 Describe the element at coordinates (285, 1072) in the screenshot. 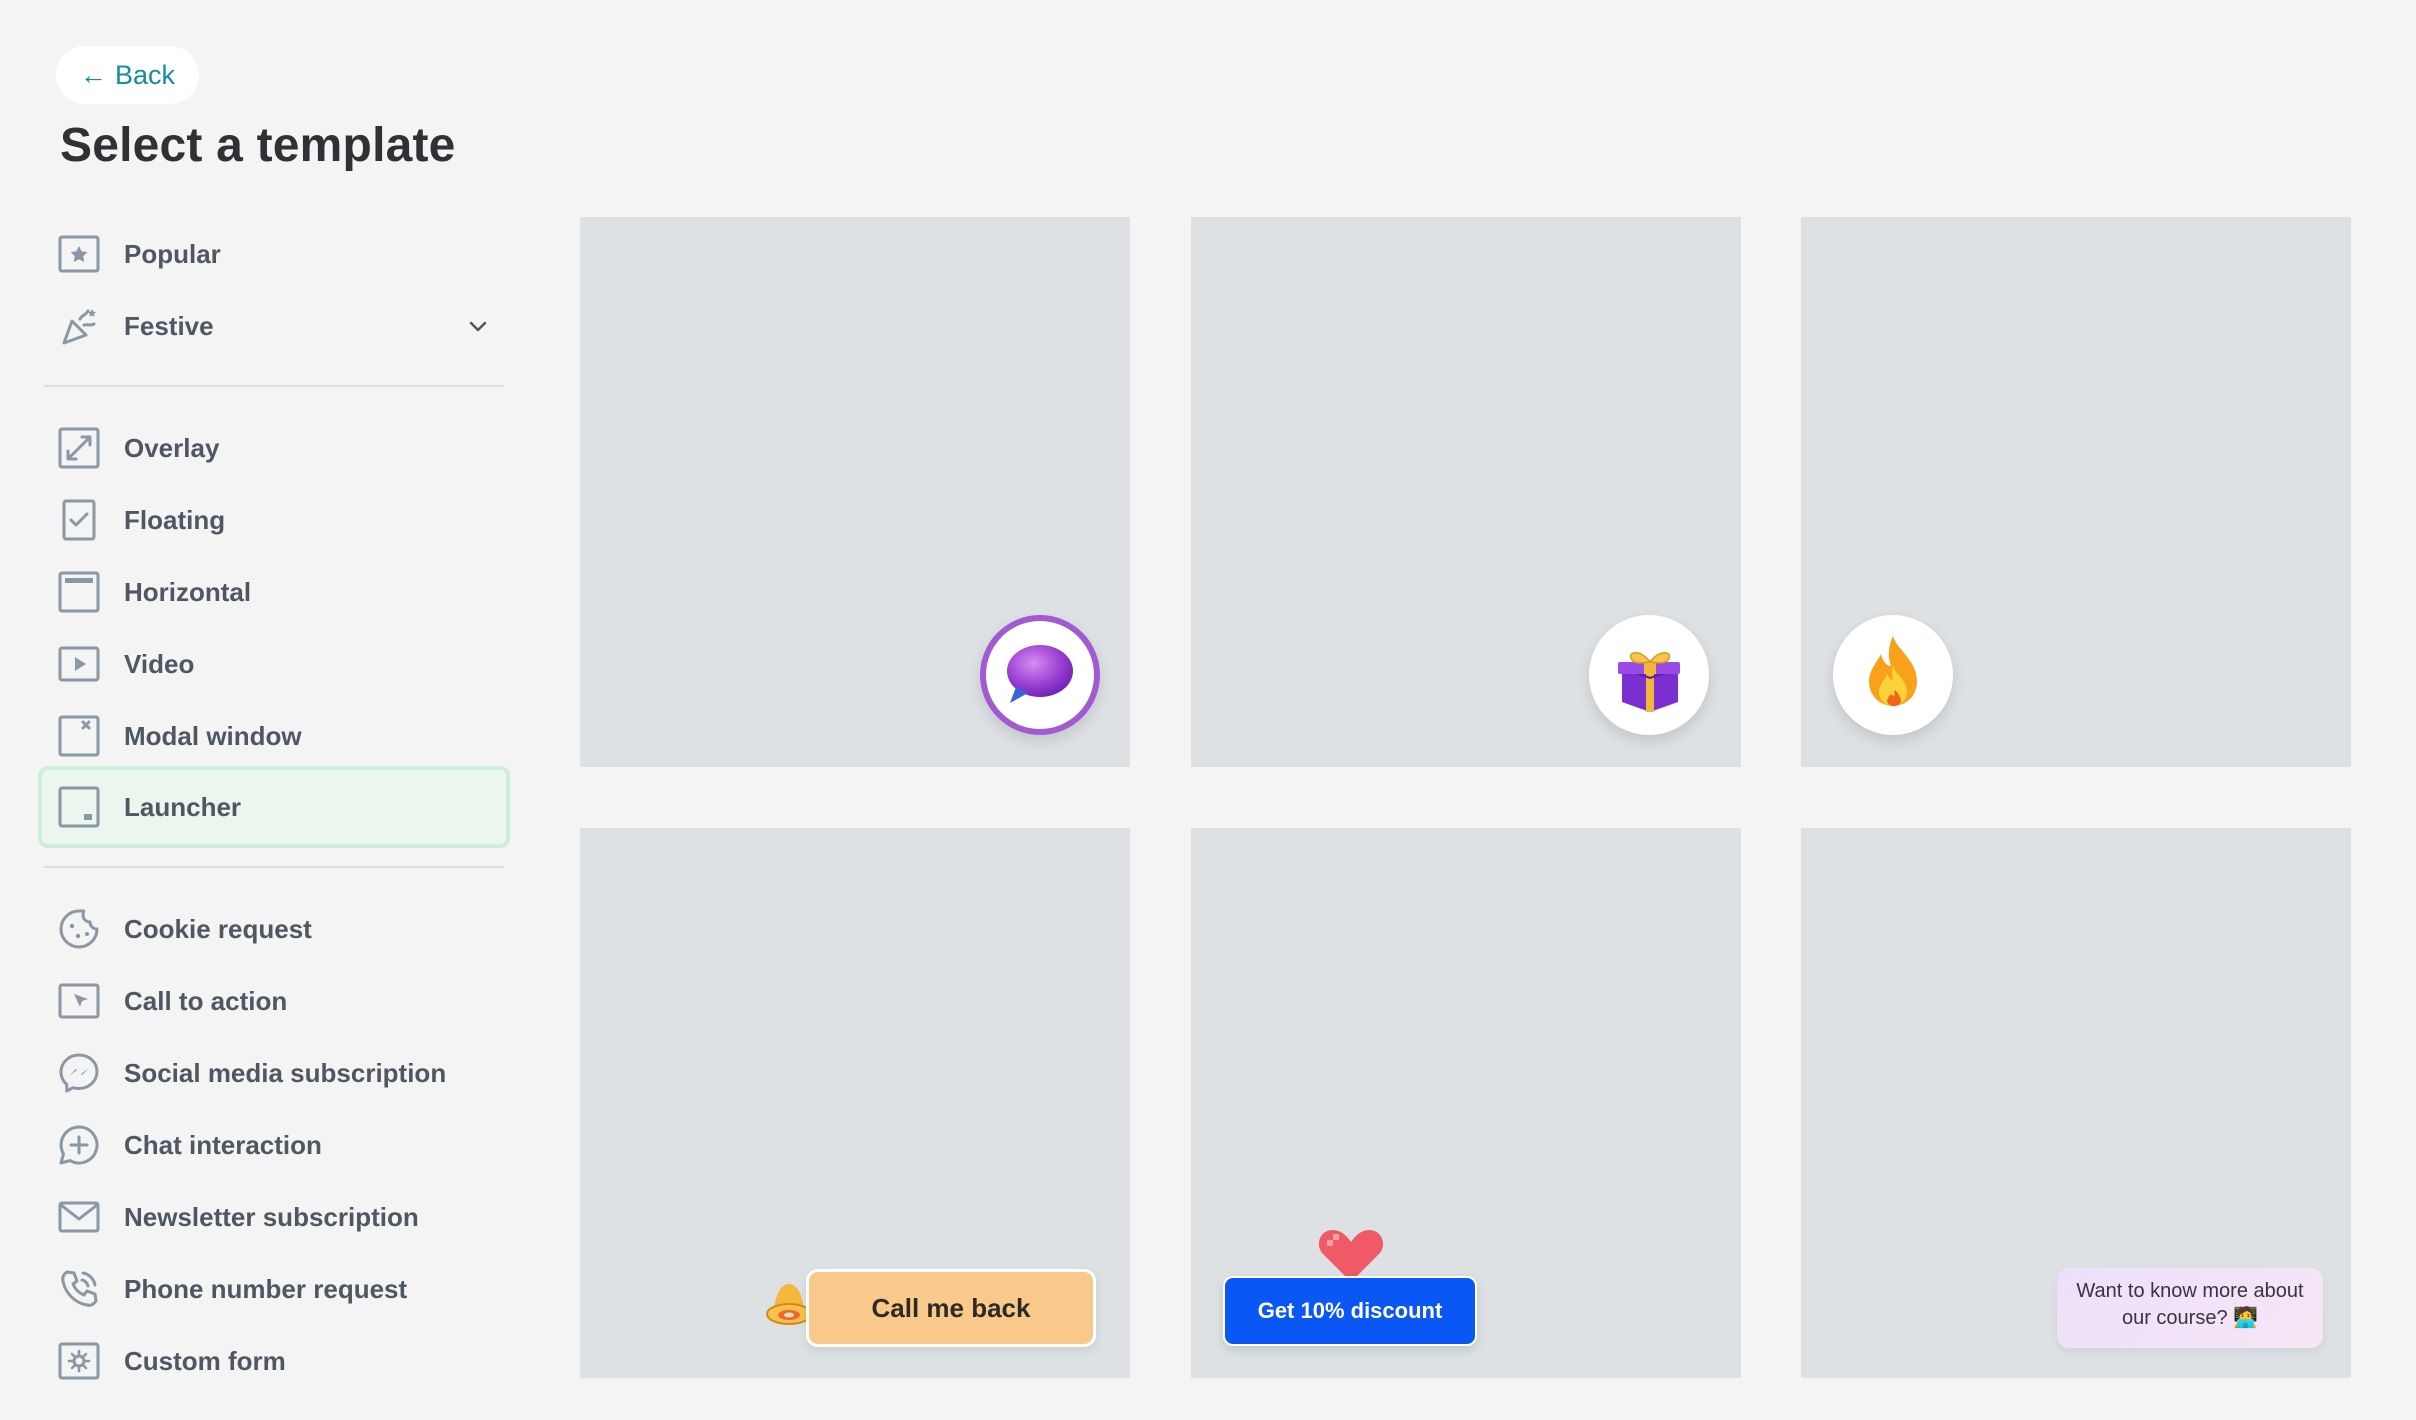

I see `sidebar-item-label: Social media subscription` at that location.